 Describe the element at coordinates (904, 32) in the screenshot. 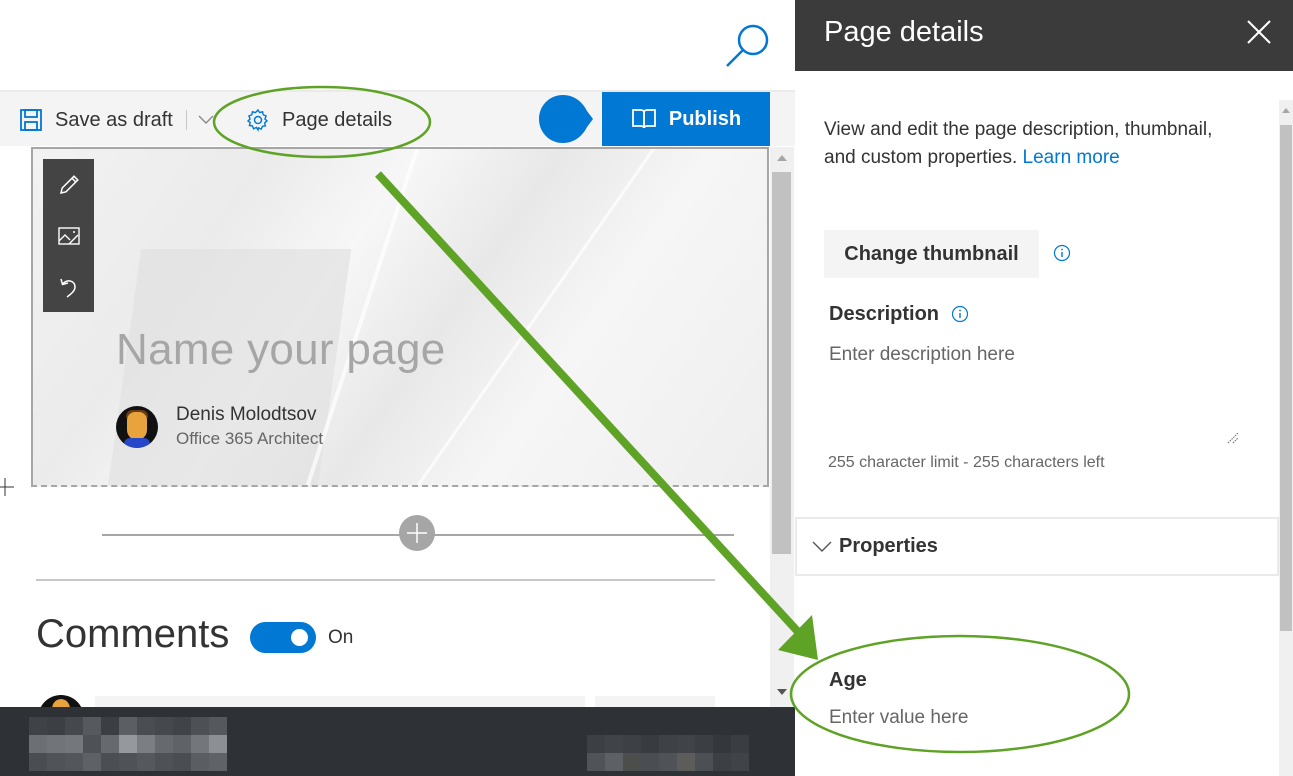

I see `panel-title: Page details` at that location.